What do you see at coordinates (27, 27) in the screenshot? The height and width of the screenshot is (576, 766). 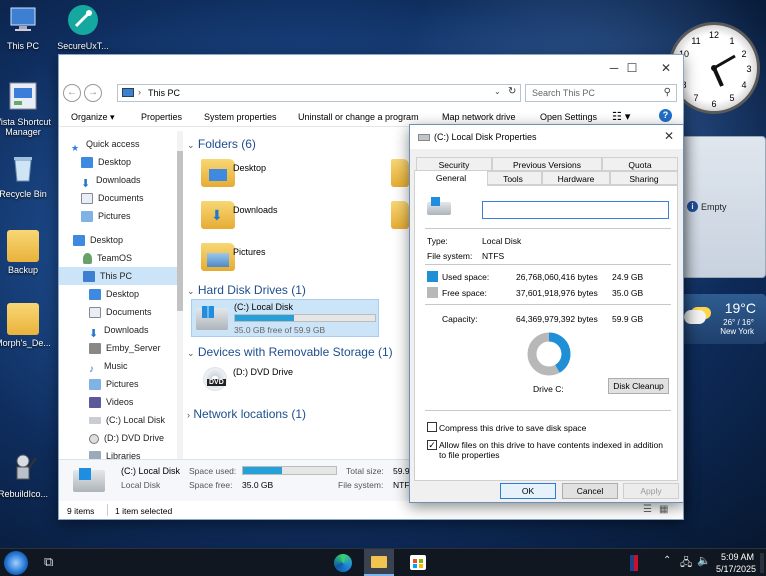 I see `desktop-icon-this-pc: This PC` at bounding box center [27, 27].